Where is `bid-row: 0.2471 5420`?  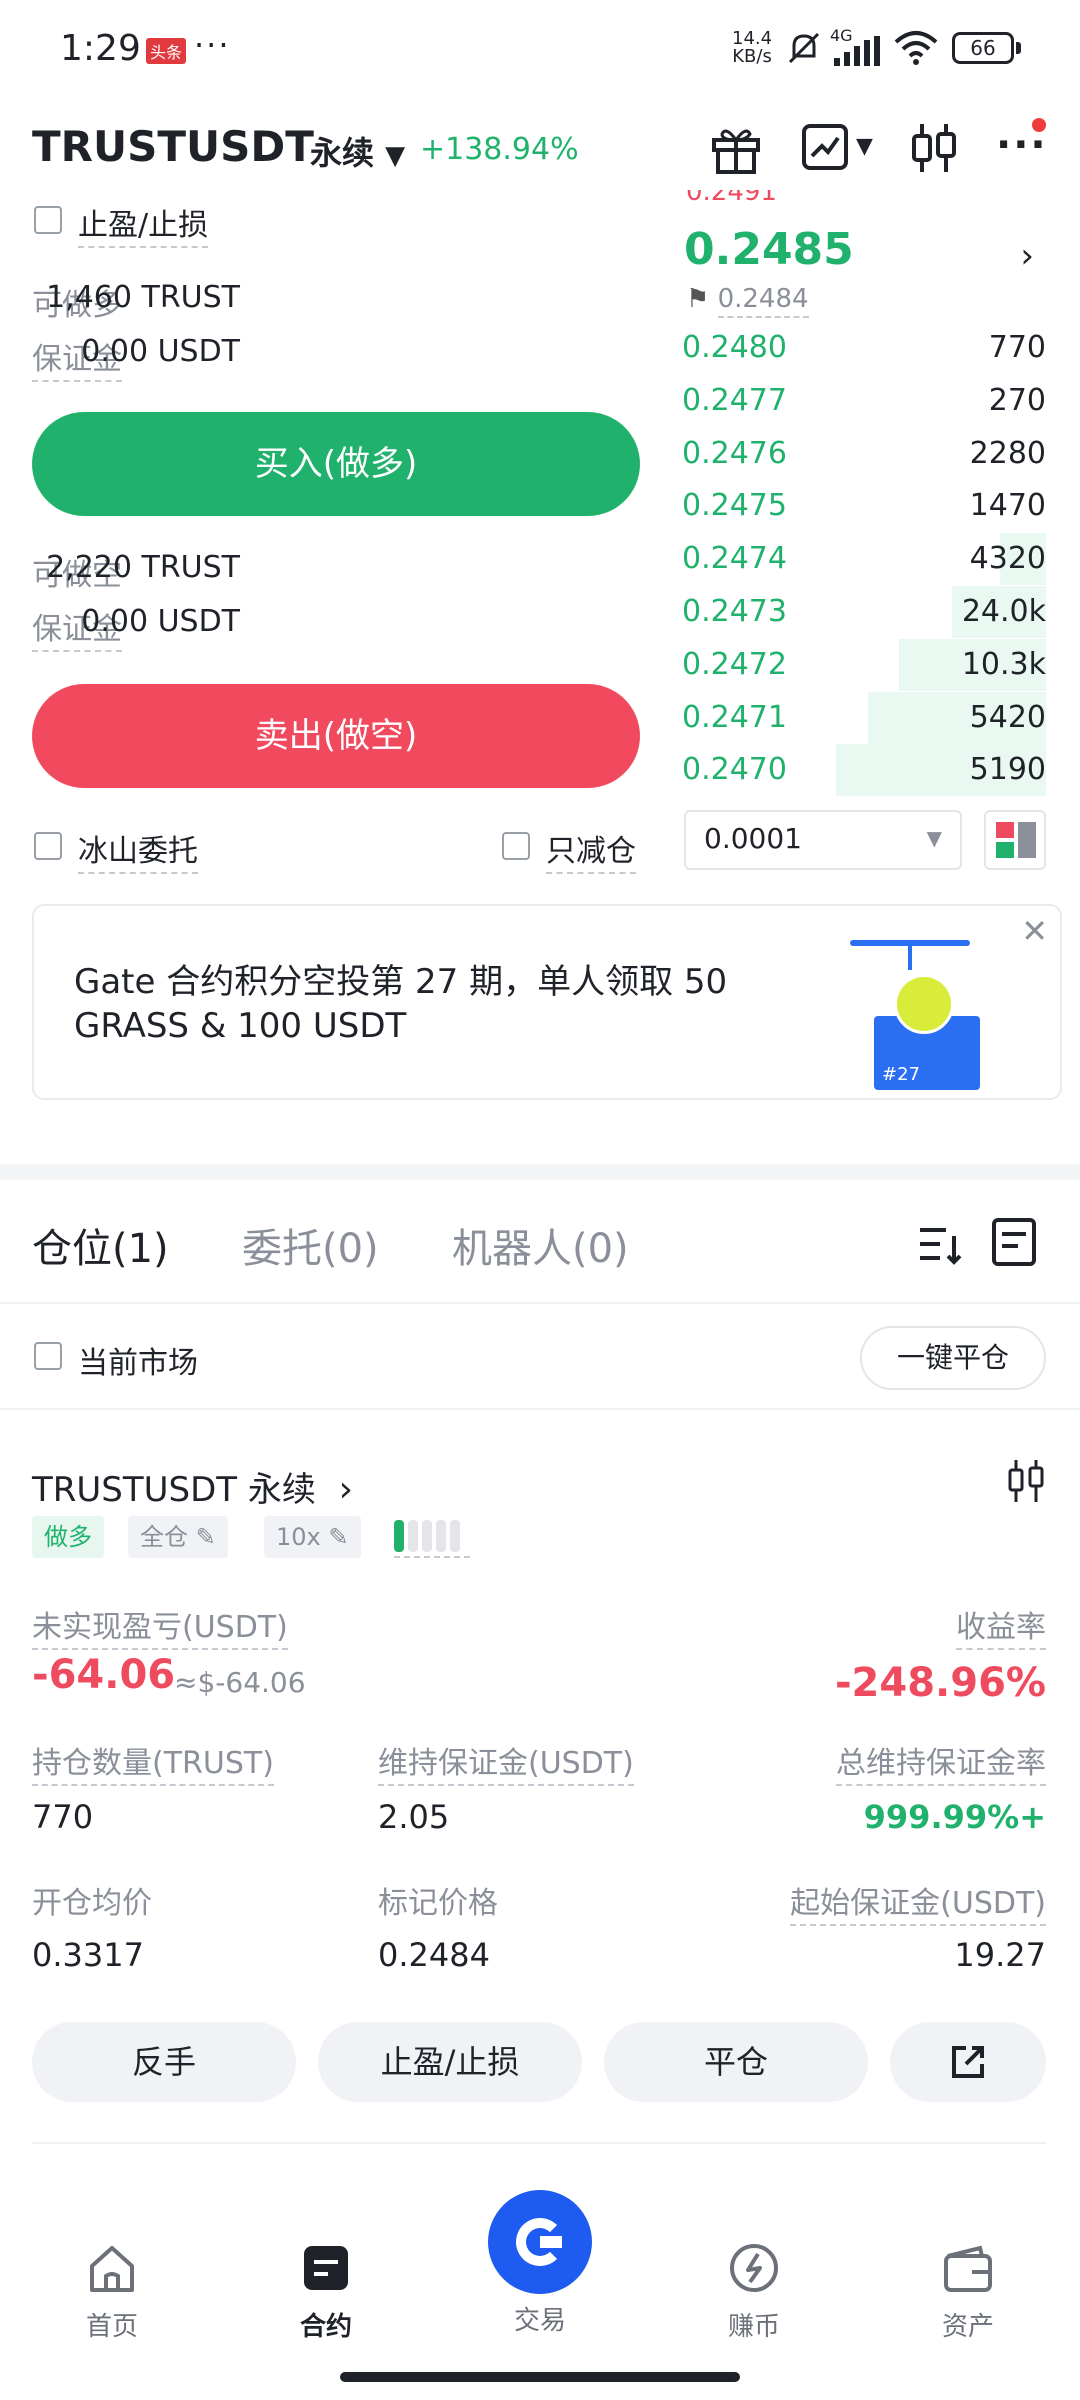 bid-row: 0.2471 5420 is located at coordinates (864, 717).